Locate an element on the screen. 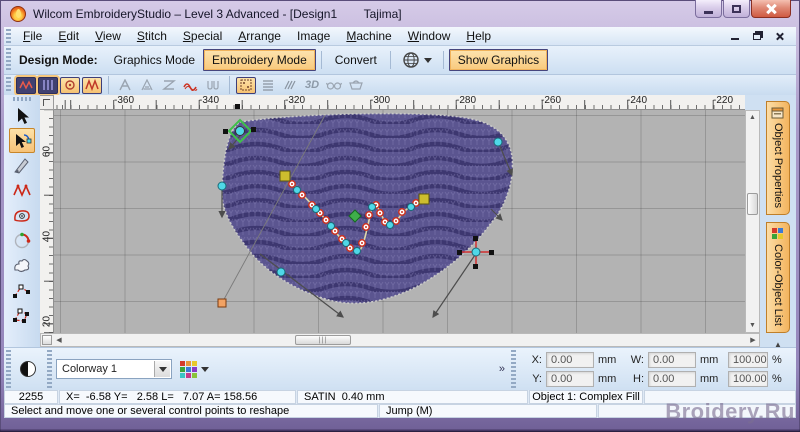 This screenshot has height=432, width=800. hscroll-track: ||| is located at coordinates (406, 340).